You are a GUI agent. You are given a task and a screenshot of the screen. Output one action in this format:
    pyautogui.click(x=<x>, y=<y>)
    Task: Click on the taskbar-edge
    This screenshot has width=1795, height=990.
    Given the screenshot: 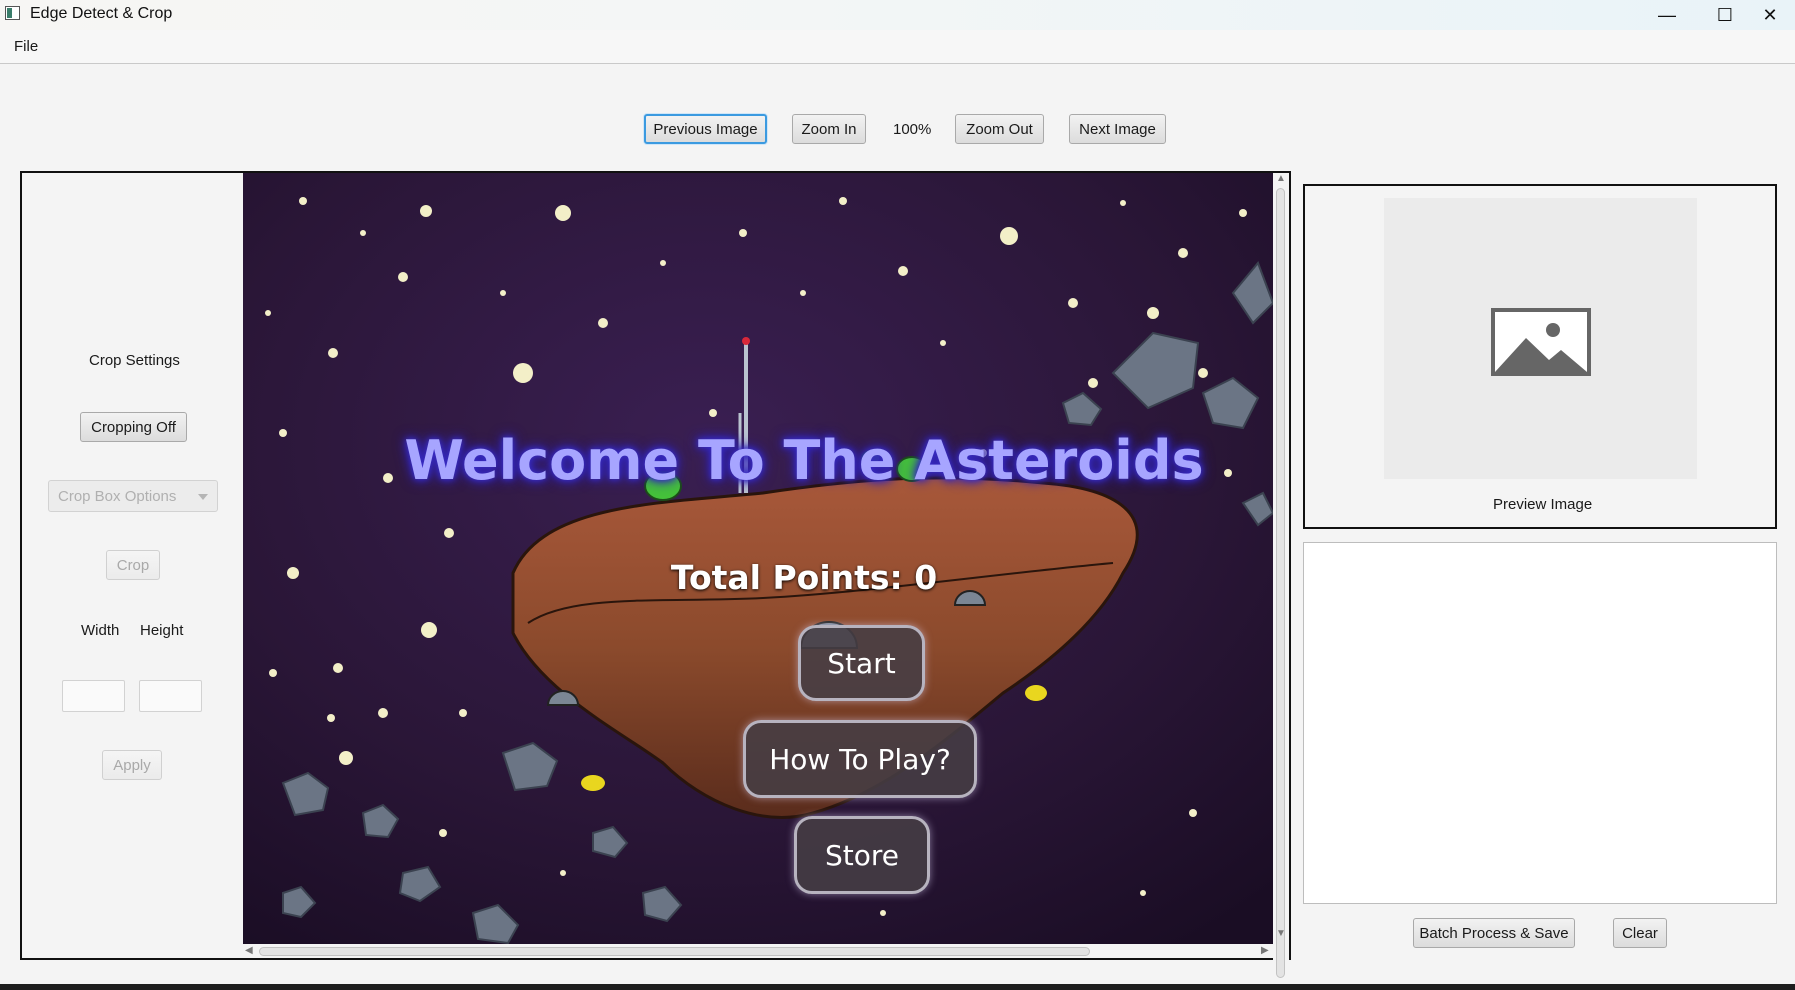 What is the action you would take?
    pyautogui.click(x=897, y=987)
    